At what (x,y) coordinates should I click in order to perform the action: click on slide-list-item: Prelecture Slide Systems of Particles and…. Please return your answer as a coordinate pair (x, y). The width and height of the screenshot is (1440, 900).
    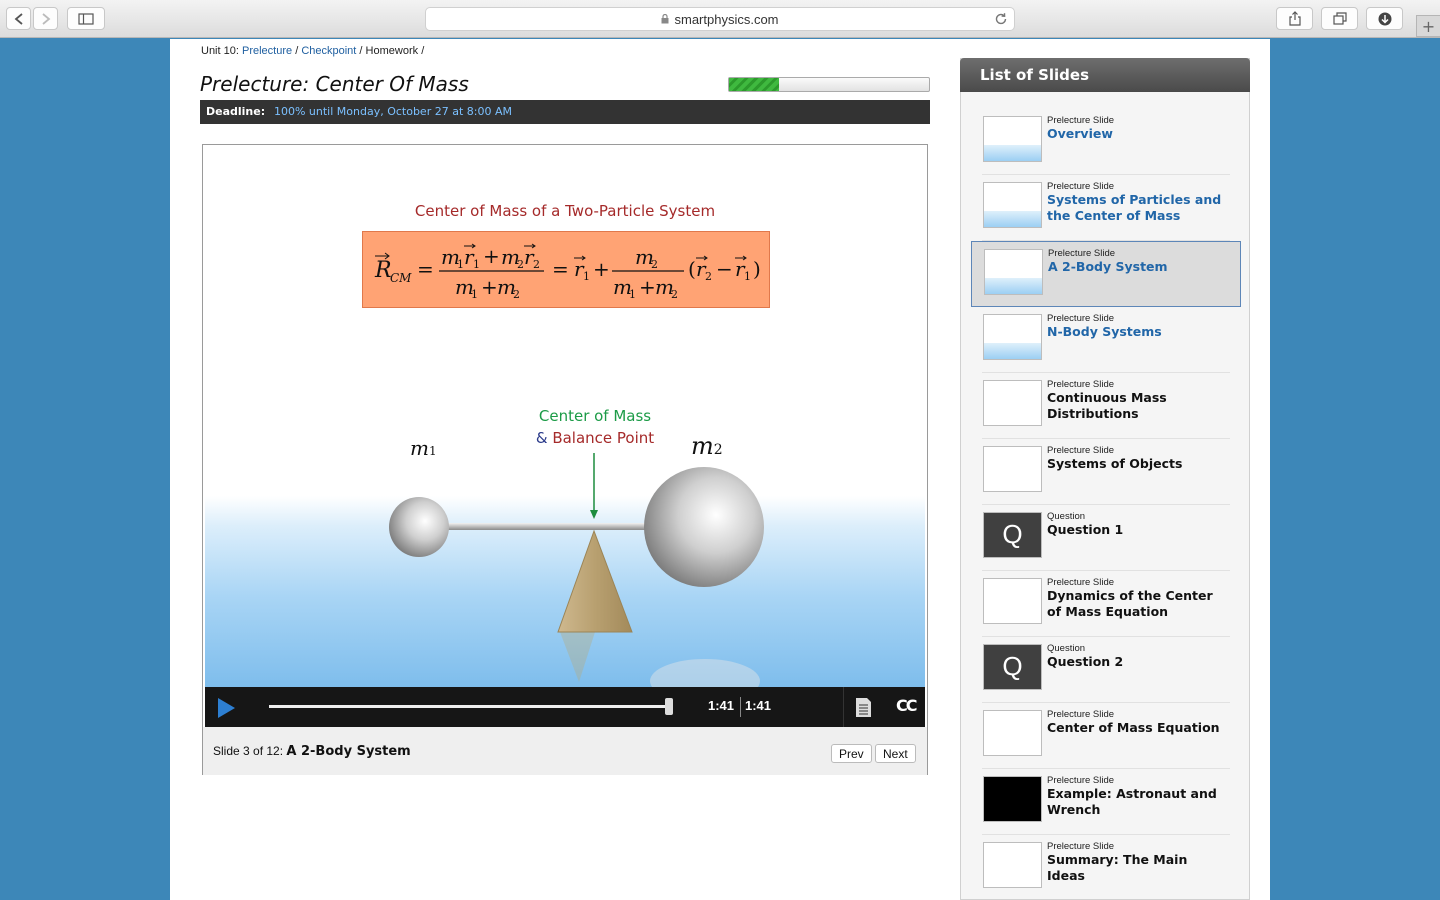
    Looking at the image, I should click on (1106, 208).